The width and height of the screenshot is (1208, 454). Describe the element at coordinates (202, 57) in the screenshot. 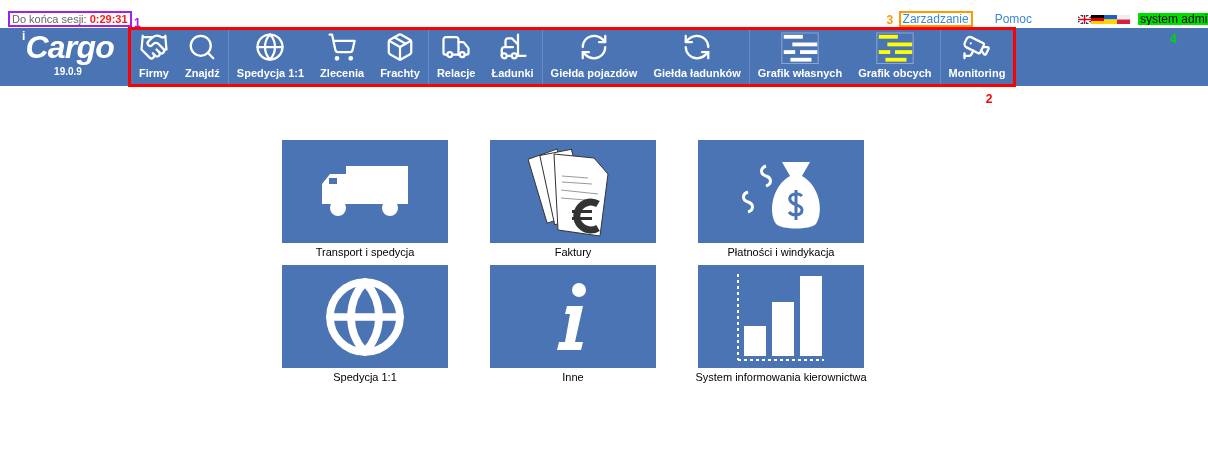

I see `nav-item: Znajdź` at that location.